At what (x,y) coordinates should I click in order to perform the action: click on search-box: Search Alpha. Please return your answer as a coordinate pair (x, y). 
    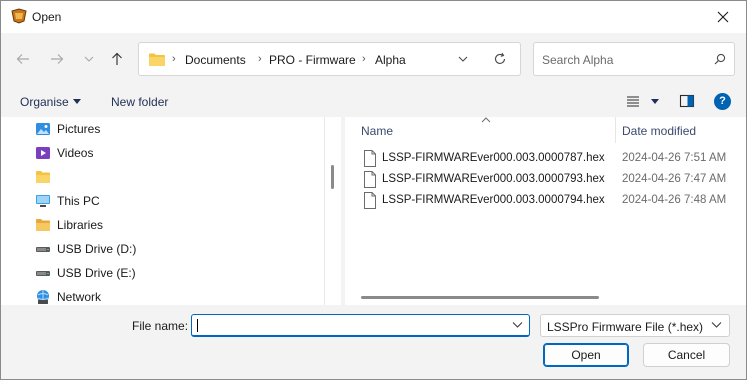
    Looking at the image, I should click on (634, 59).